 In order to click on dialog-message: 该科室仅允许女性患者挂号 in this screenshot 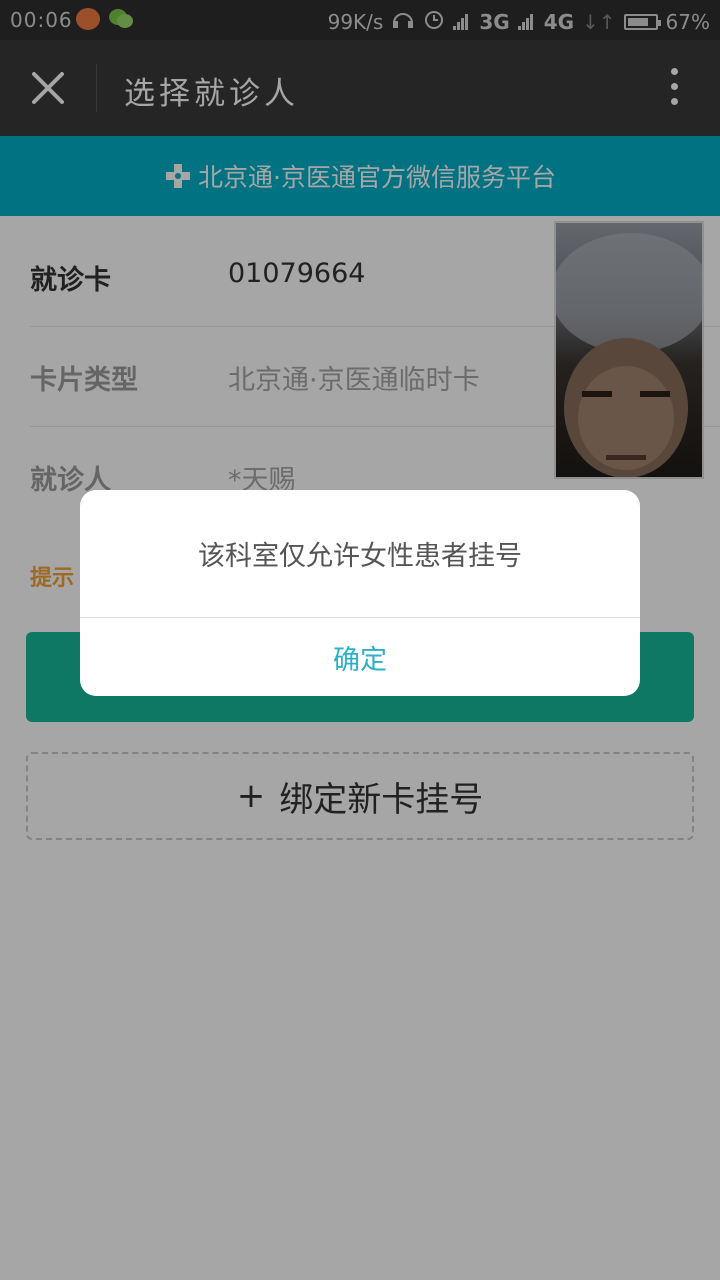, I will do `click(360, 554)`.